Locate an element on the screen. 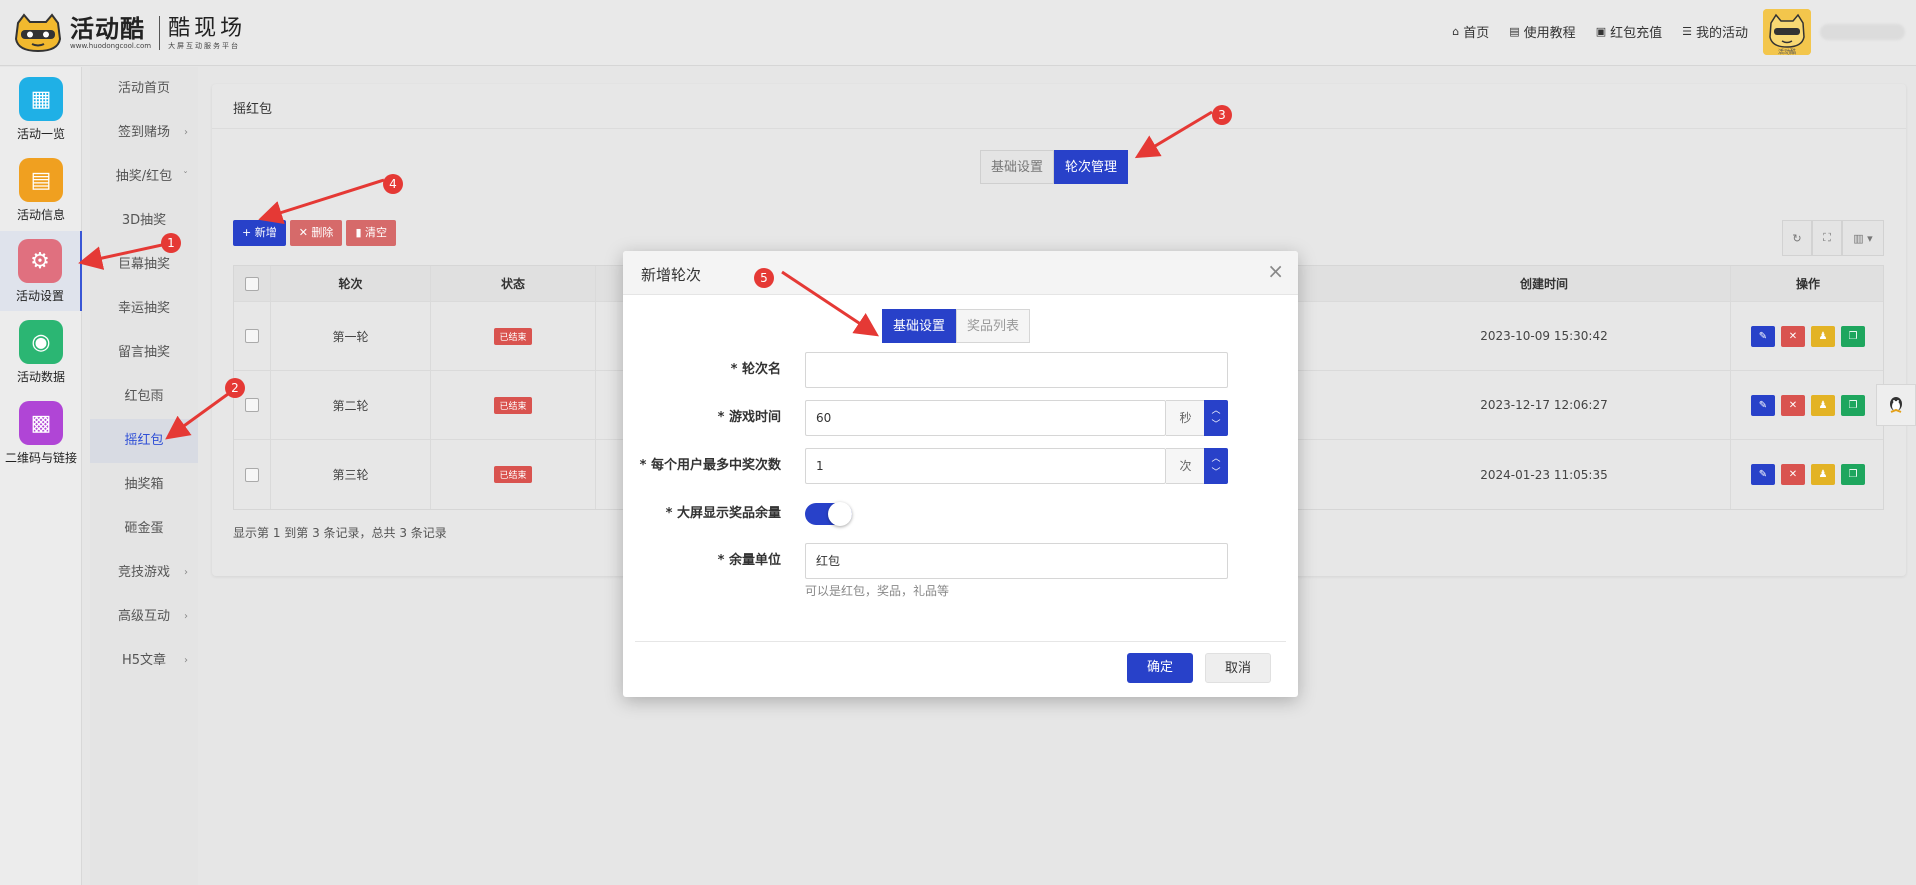 This screenshot has height=885, width=1916. submenu-giant-screen-lottery: 巨幕抽奖 is located at coordinates (144, 265).